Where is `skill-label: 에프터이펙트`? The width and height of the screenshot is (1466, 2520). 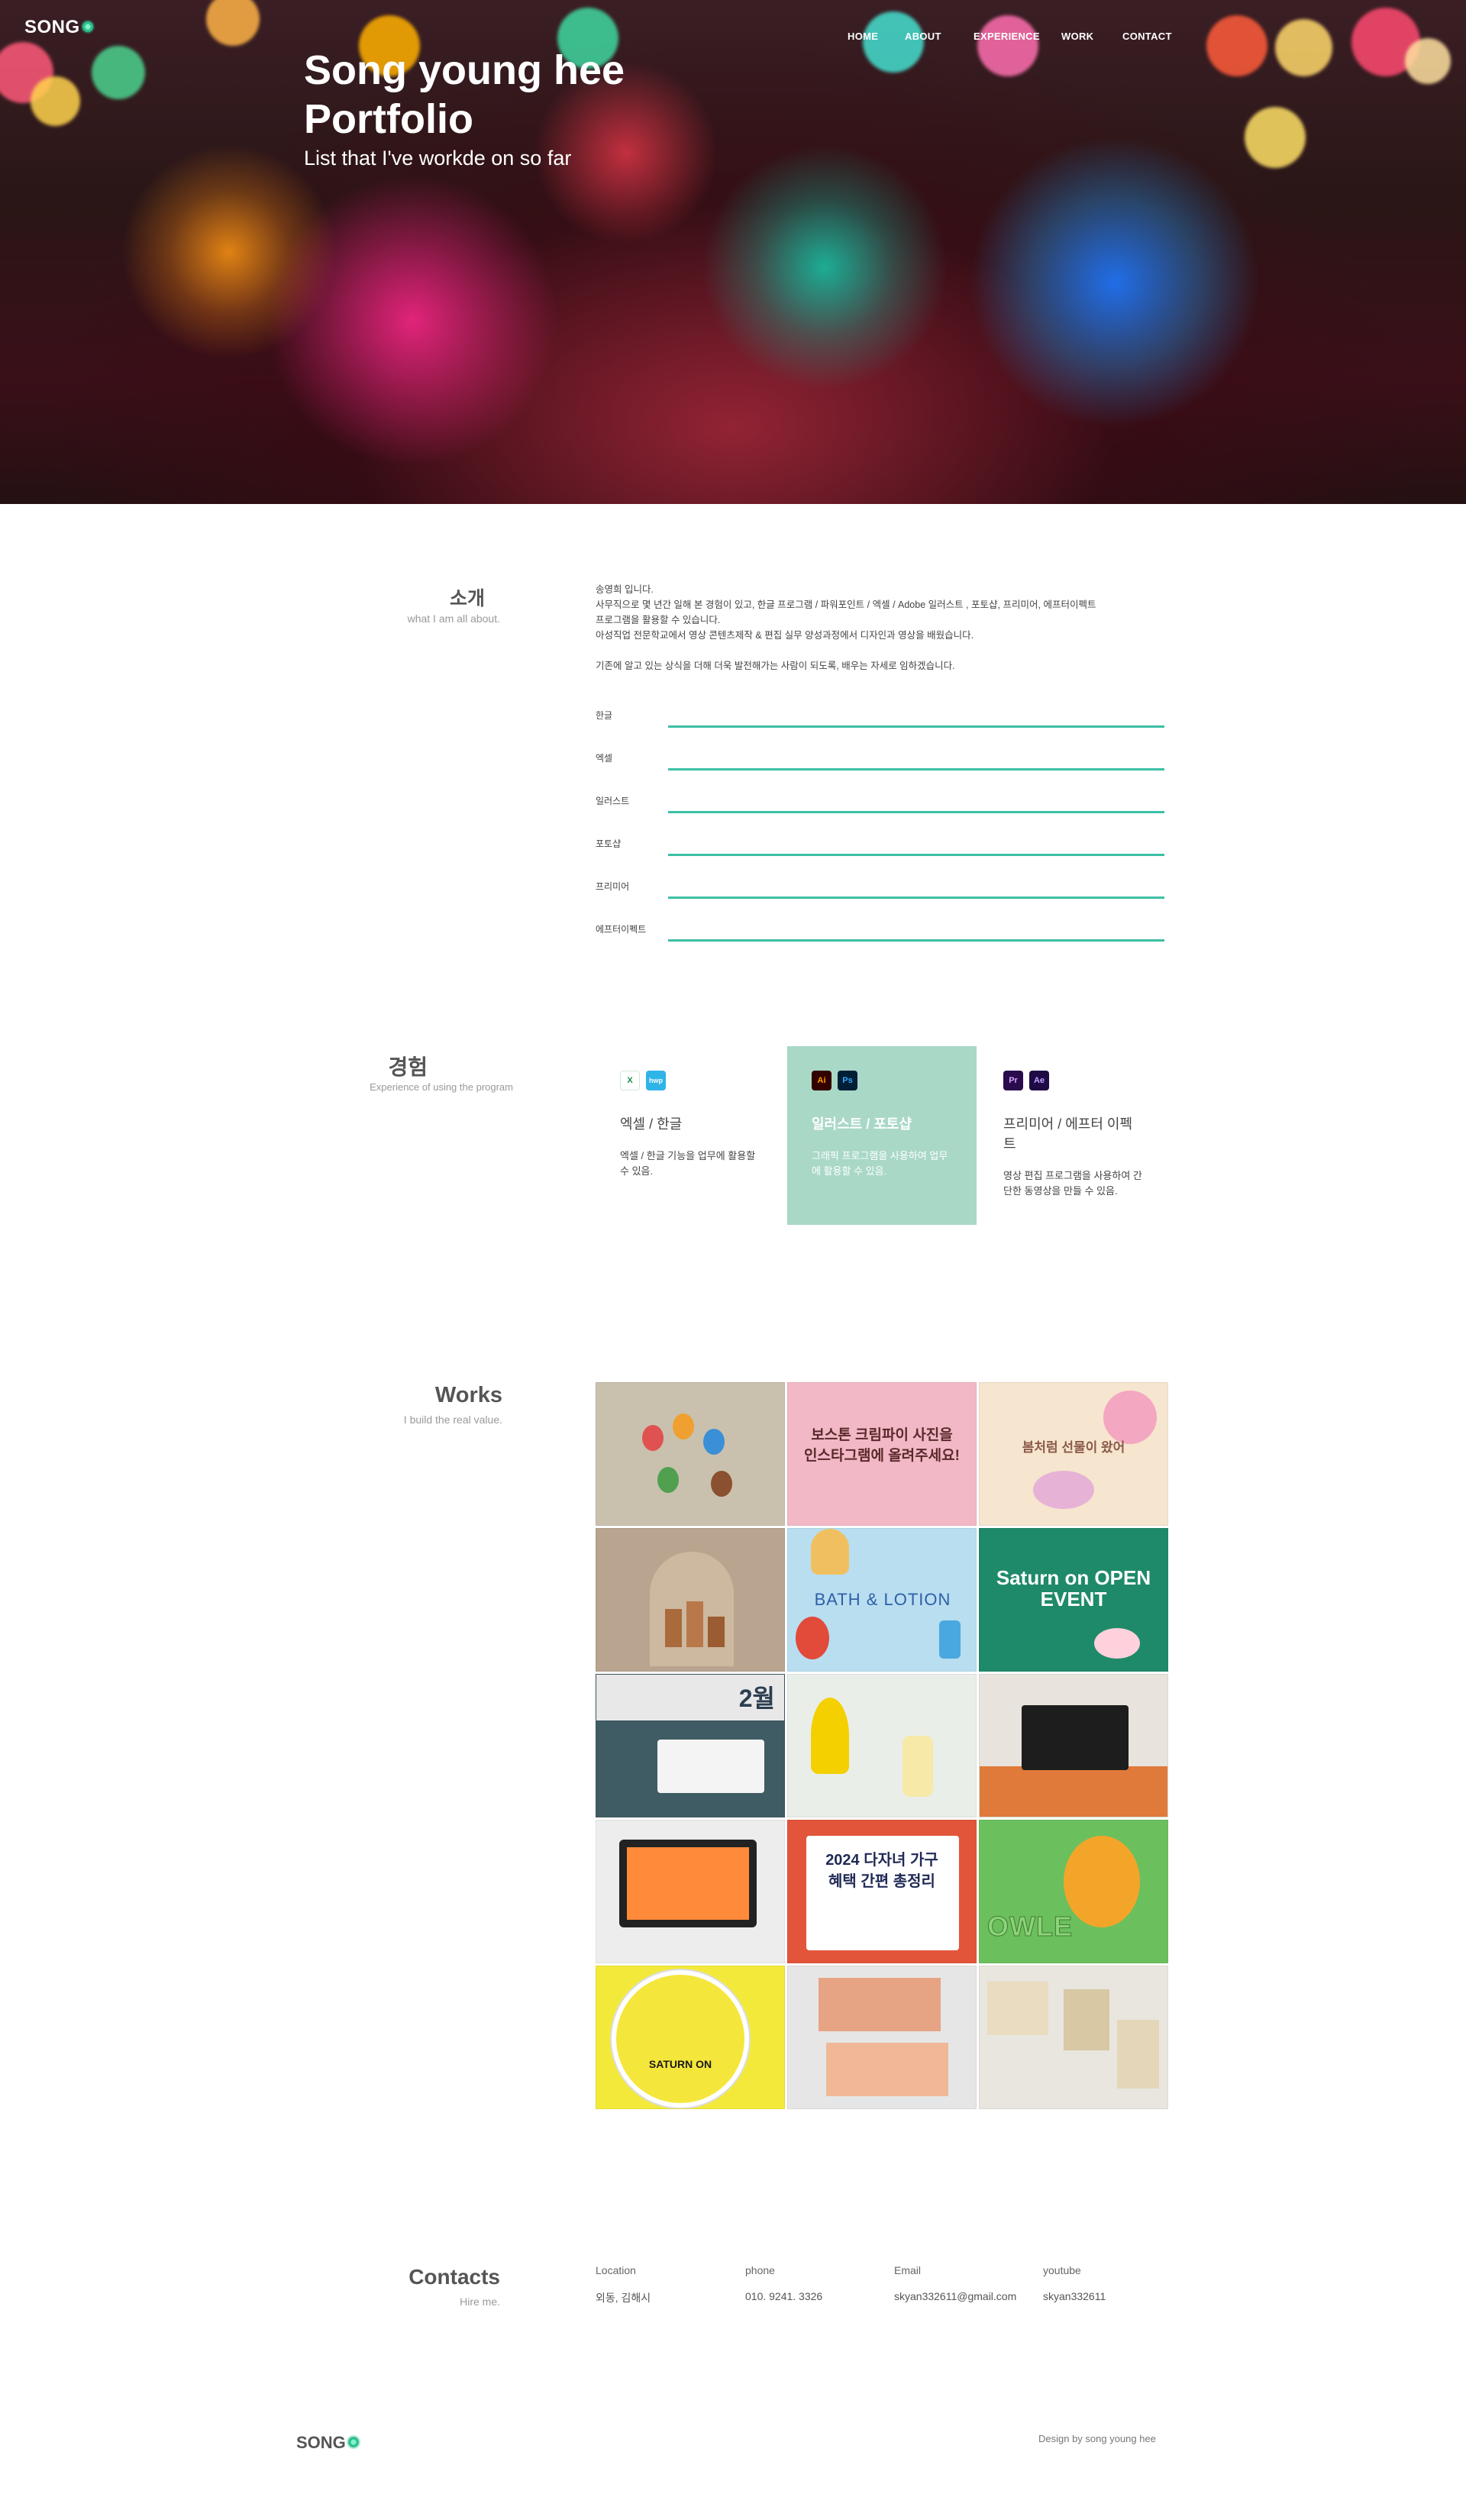 skill-label: 에프터이펙트 is located at coordinates (621, 929).